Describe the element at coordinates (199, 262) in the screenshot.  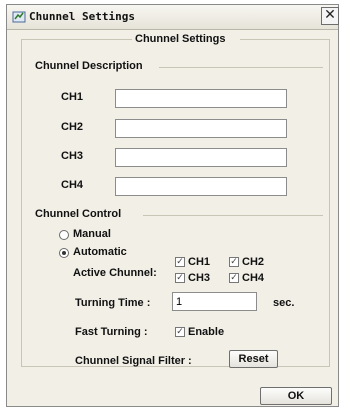
I see `active-ch1-label: CH1` at that location.